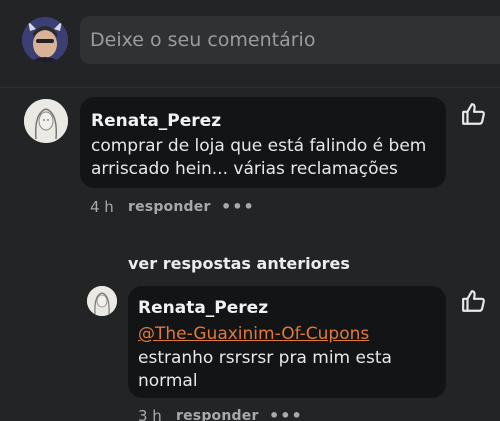 Image resolution: width=500 pixels, height=421 pixels. Describe the element at coordinates (239, 263) in the screenshot. I see `view-previous-replies-link: ver respostas anteriores` at that location.